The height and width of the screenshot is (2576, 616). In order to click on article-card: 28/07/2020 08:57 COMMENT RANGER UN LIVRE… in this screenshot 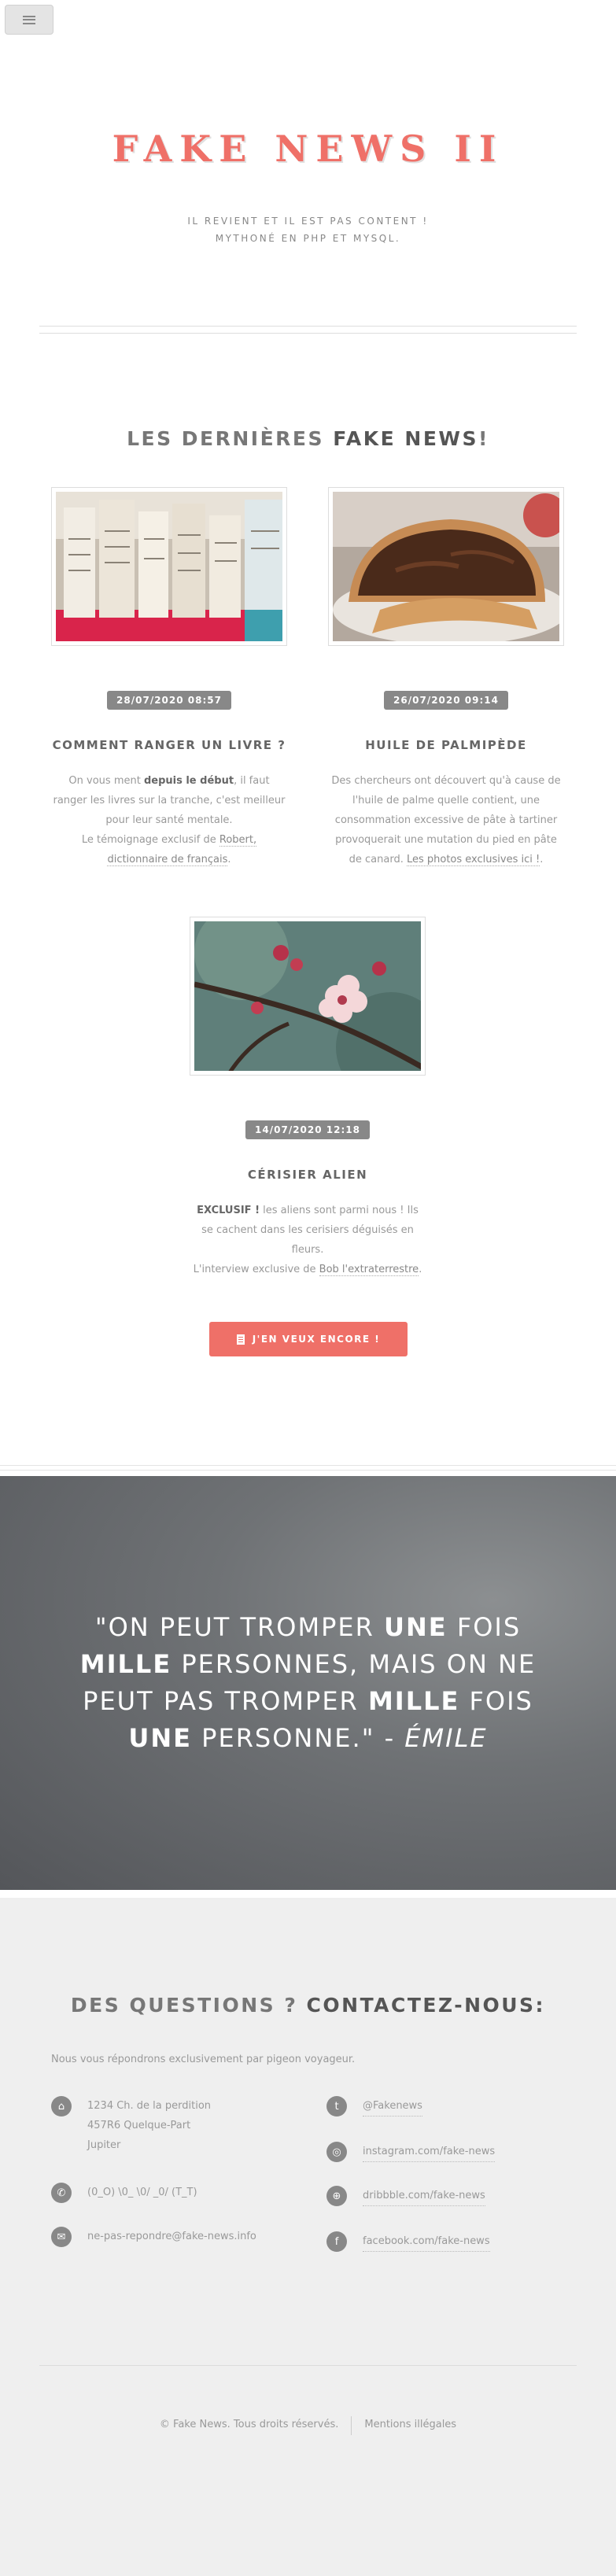, I will do `click(169, 678)`.